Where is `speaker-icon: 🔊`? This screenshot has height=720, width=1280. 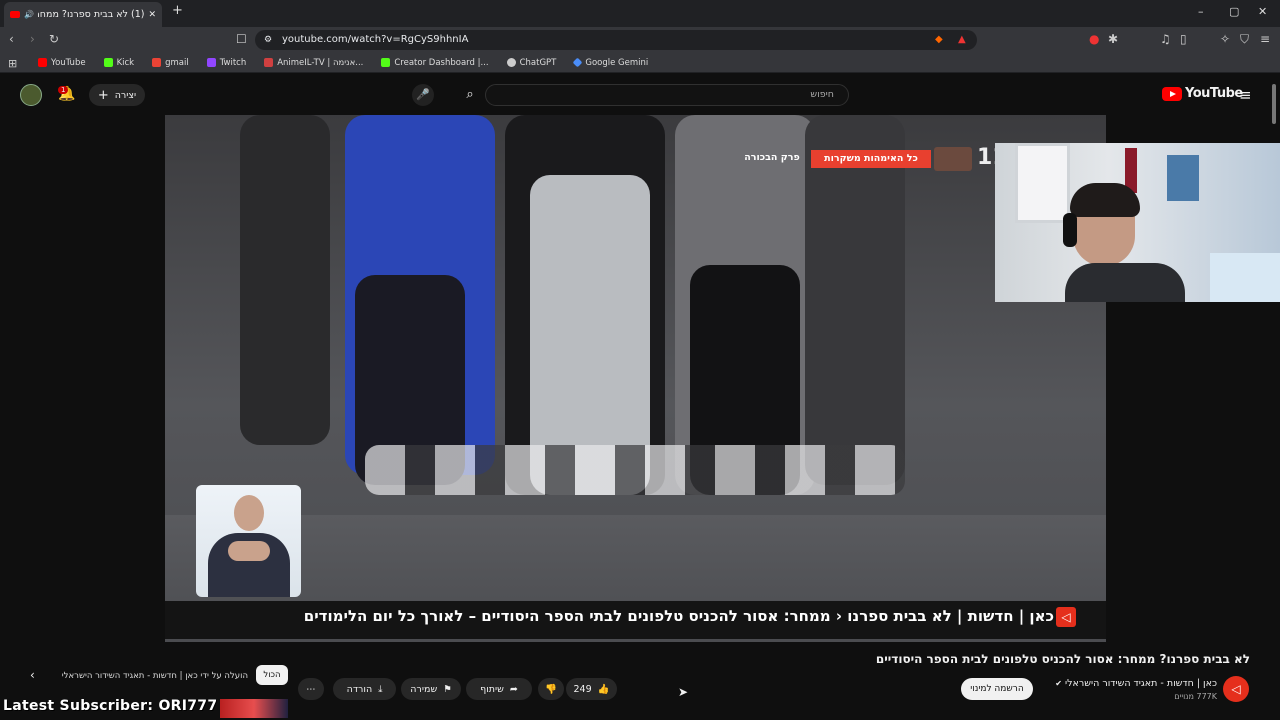 speaker-icon: 🔊 is located at coordinates (29, 14).